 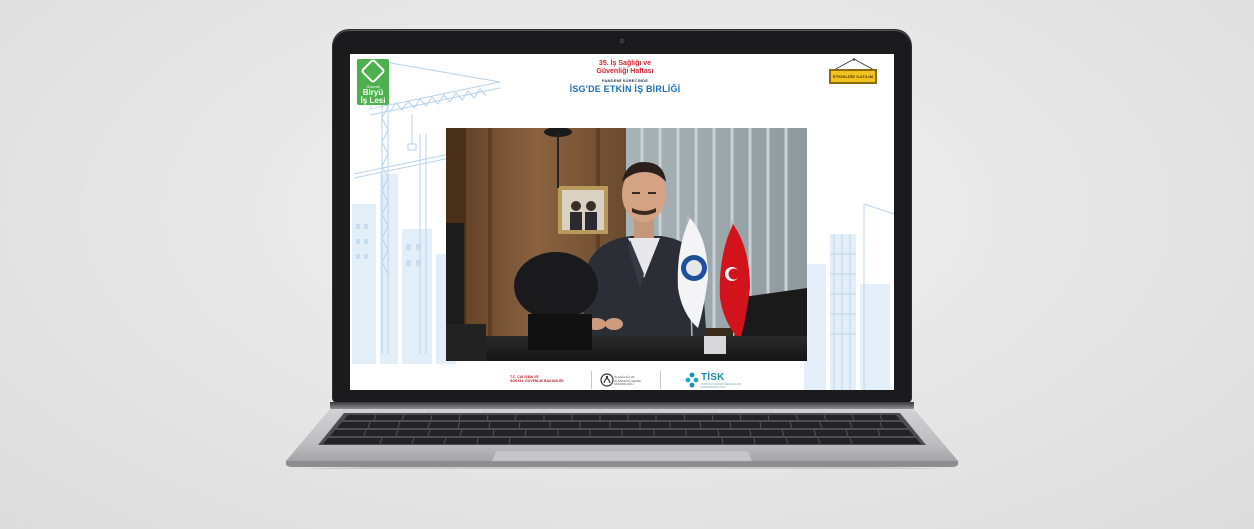 I want to click on webcam-icon, so click(x=622, y=41).